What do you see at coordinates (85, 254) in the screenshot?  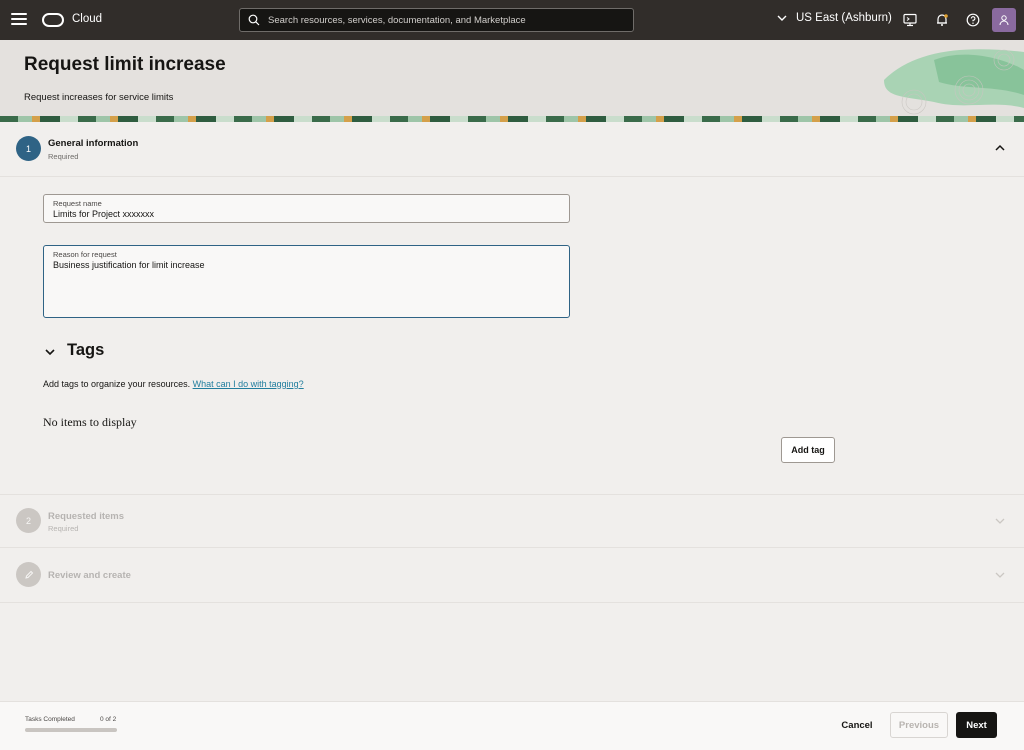 I see `reason-label: Reason for request` at bounding box center [85, 254].